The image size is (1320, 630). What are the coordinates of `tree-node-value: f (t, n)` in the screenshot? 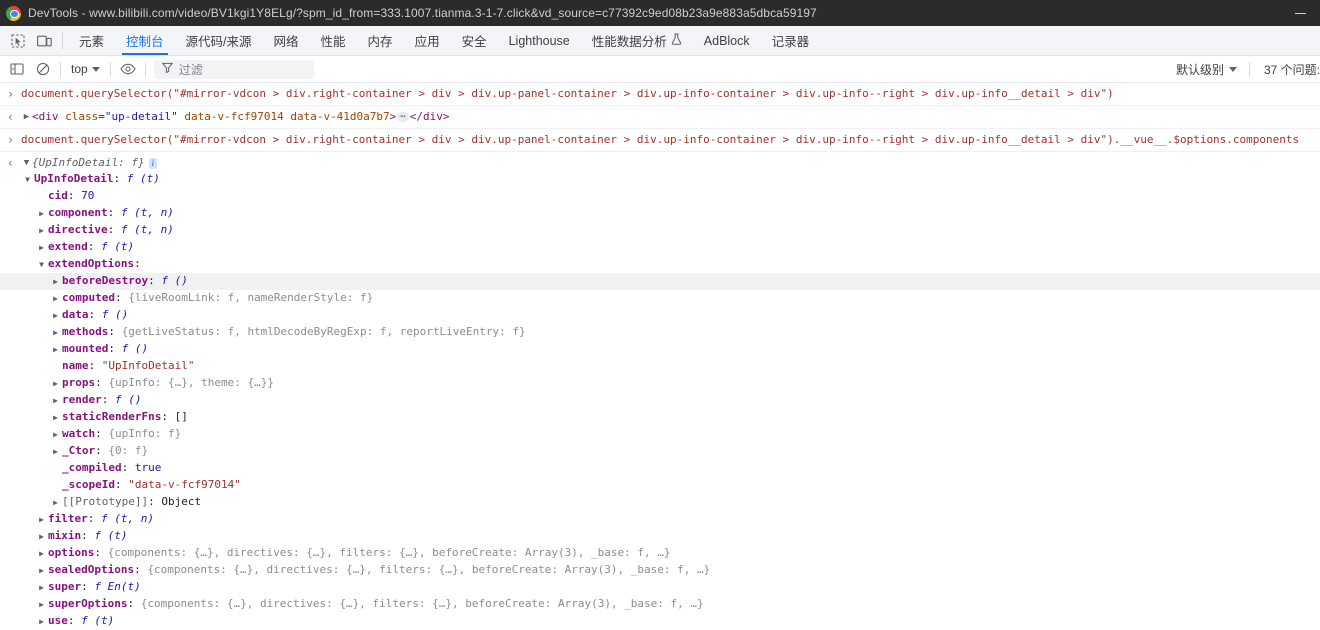 It's located at (127, 518).